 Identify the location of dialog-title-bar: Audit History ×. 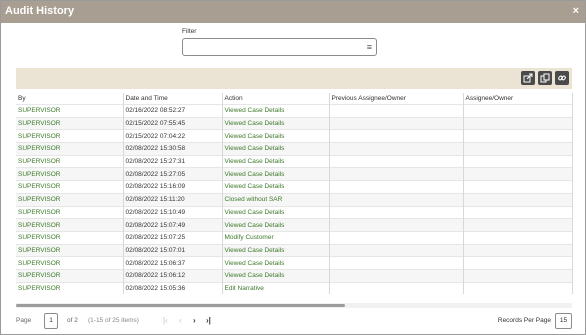
(293, 12).